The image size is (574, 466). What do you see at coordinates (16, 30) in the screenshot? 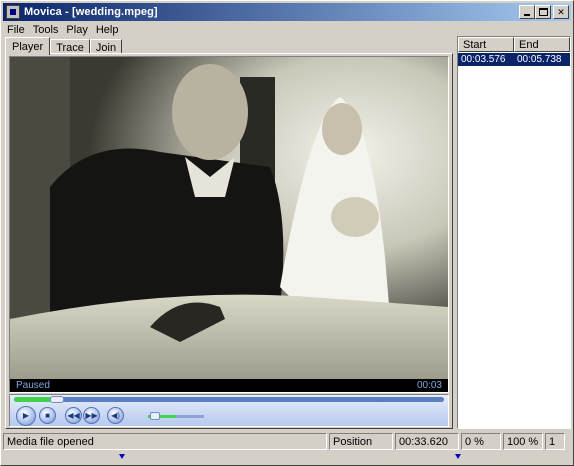
I see `menu-file: File` at bounding box center [16, 30].